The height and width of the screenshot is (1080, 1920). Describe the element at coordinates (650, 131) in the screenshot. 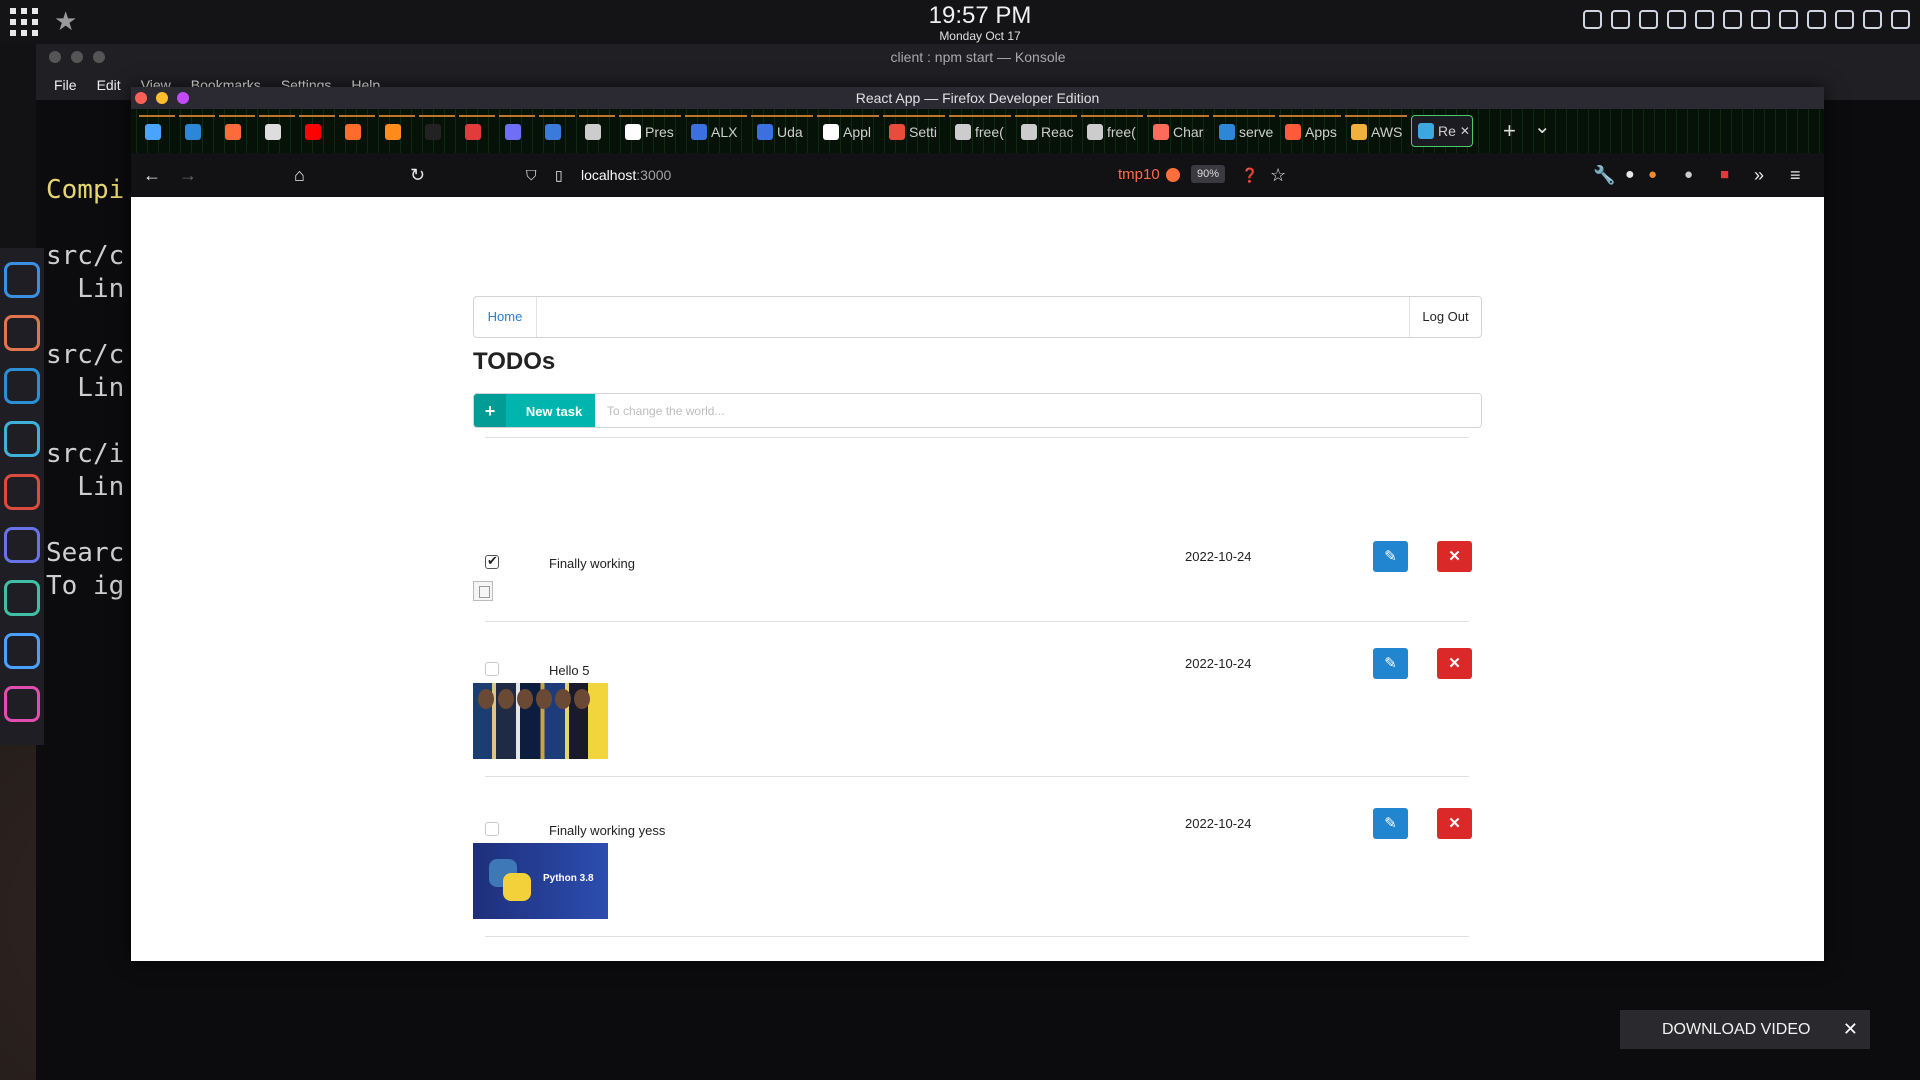

I see `browser-tab: Pres` at that location.